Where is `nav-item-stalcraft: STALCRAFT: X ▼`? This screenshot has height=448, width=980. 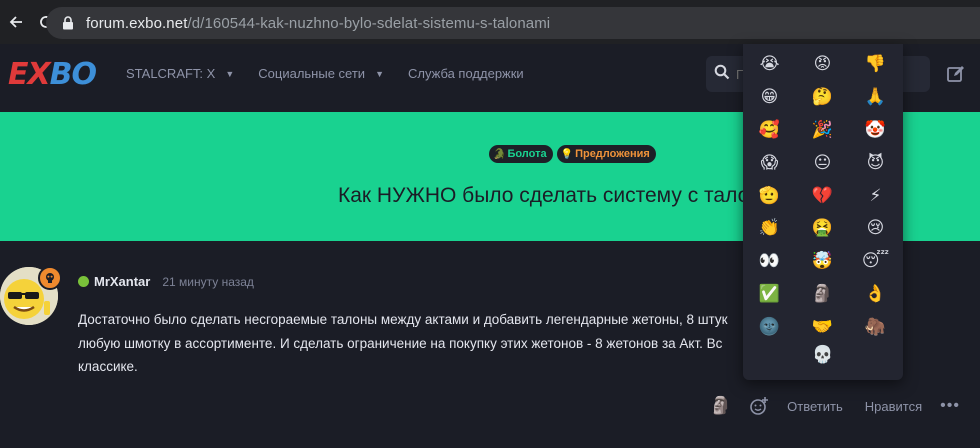
nav-item-stalcraft: STALCRAFT: X ▼ is located at coordinates (180, 73).